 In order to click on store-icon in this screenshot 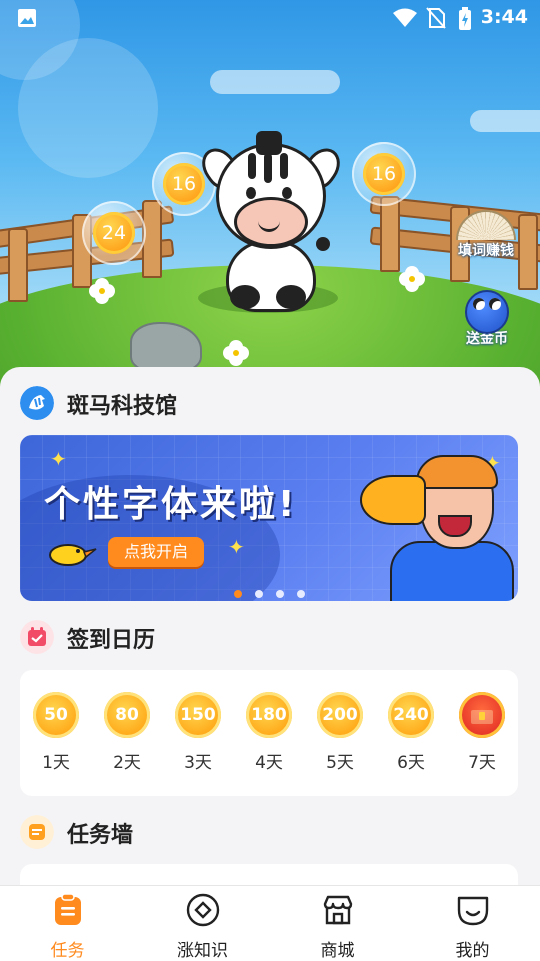, I will do `click(337, 910)`.